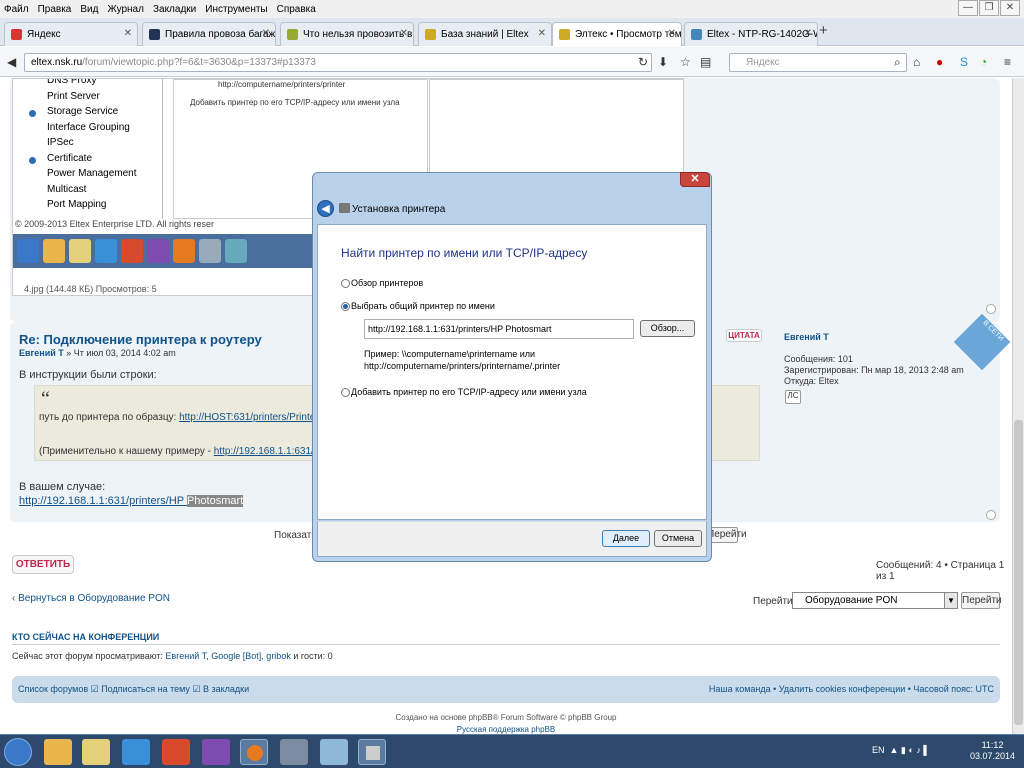 The image size is (1024, 768). I want to click on menu-icon: ≡, so click(1007, 62).